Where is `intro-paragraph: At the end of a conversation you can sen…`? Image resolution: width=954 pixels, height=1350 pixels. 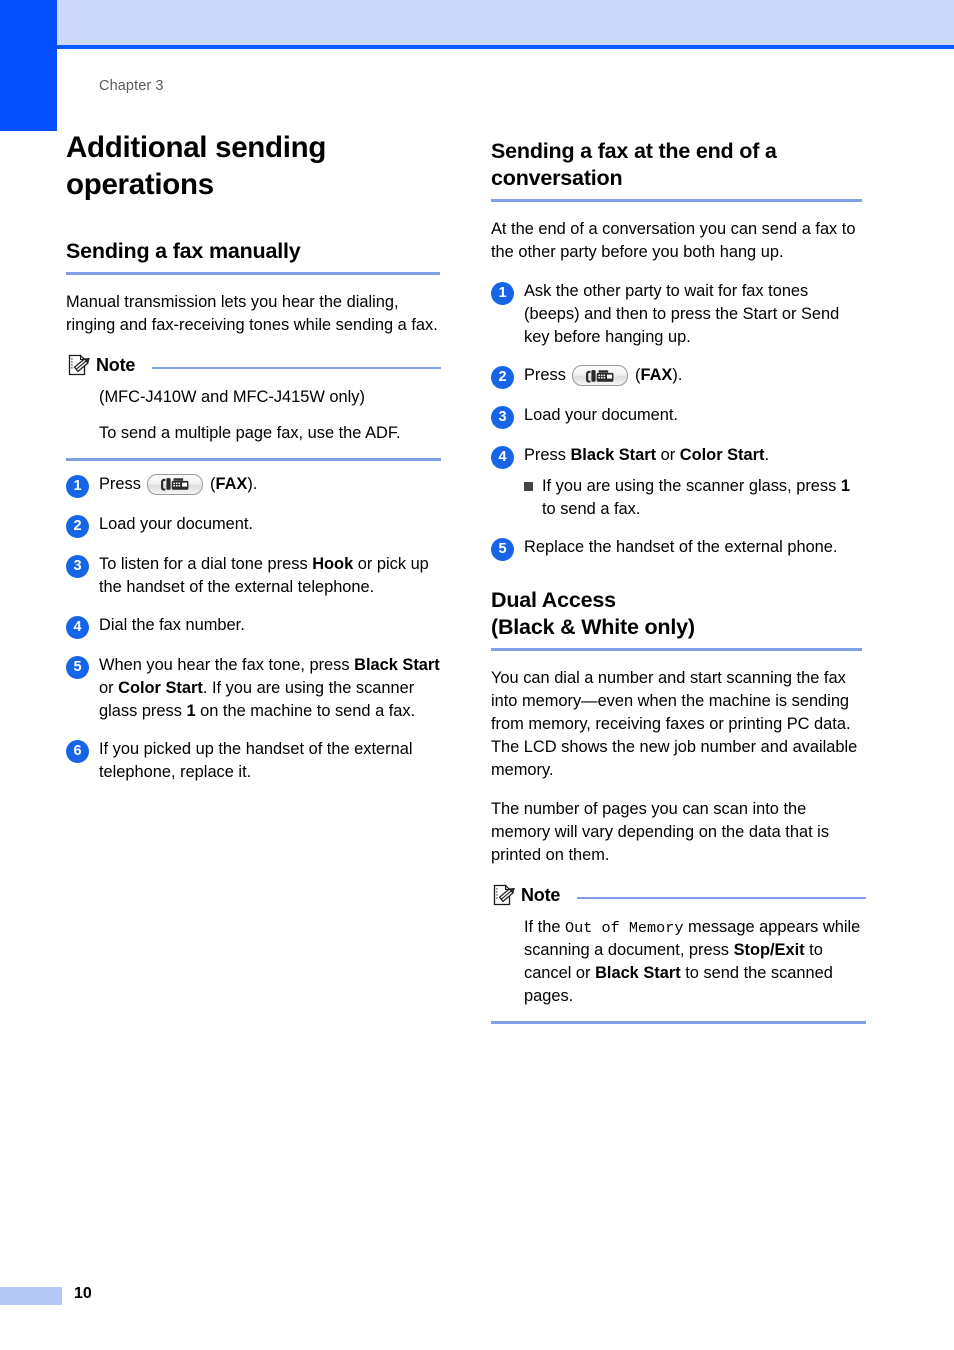 intro-paragraph: At the end of a conversation you can sen… is located at coordinates (673, 241).